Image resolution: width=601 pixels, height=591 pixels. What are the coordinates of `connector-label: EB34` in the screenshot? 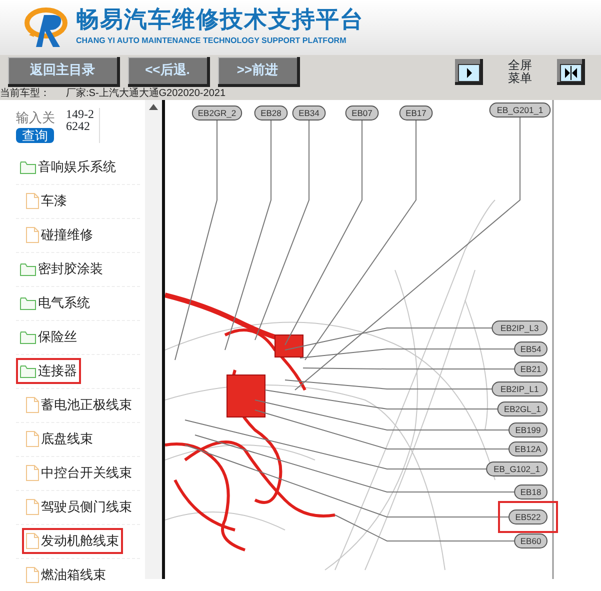 It's located at (309, 113).